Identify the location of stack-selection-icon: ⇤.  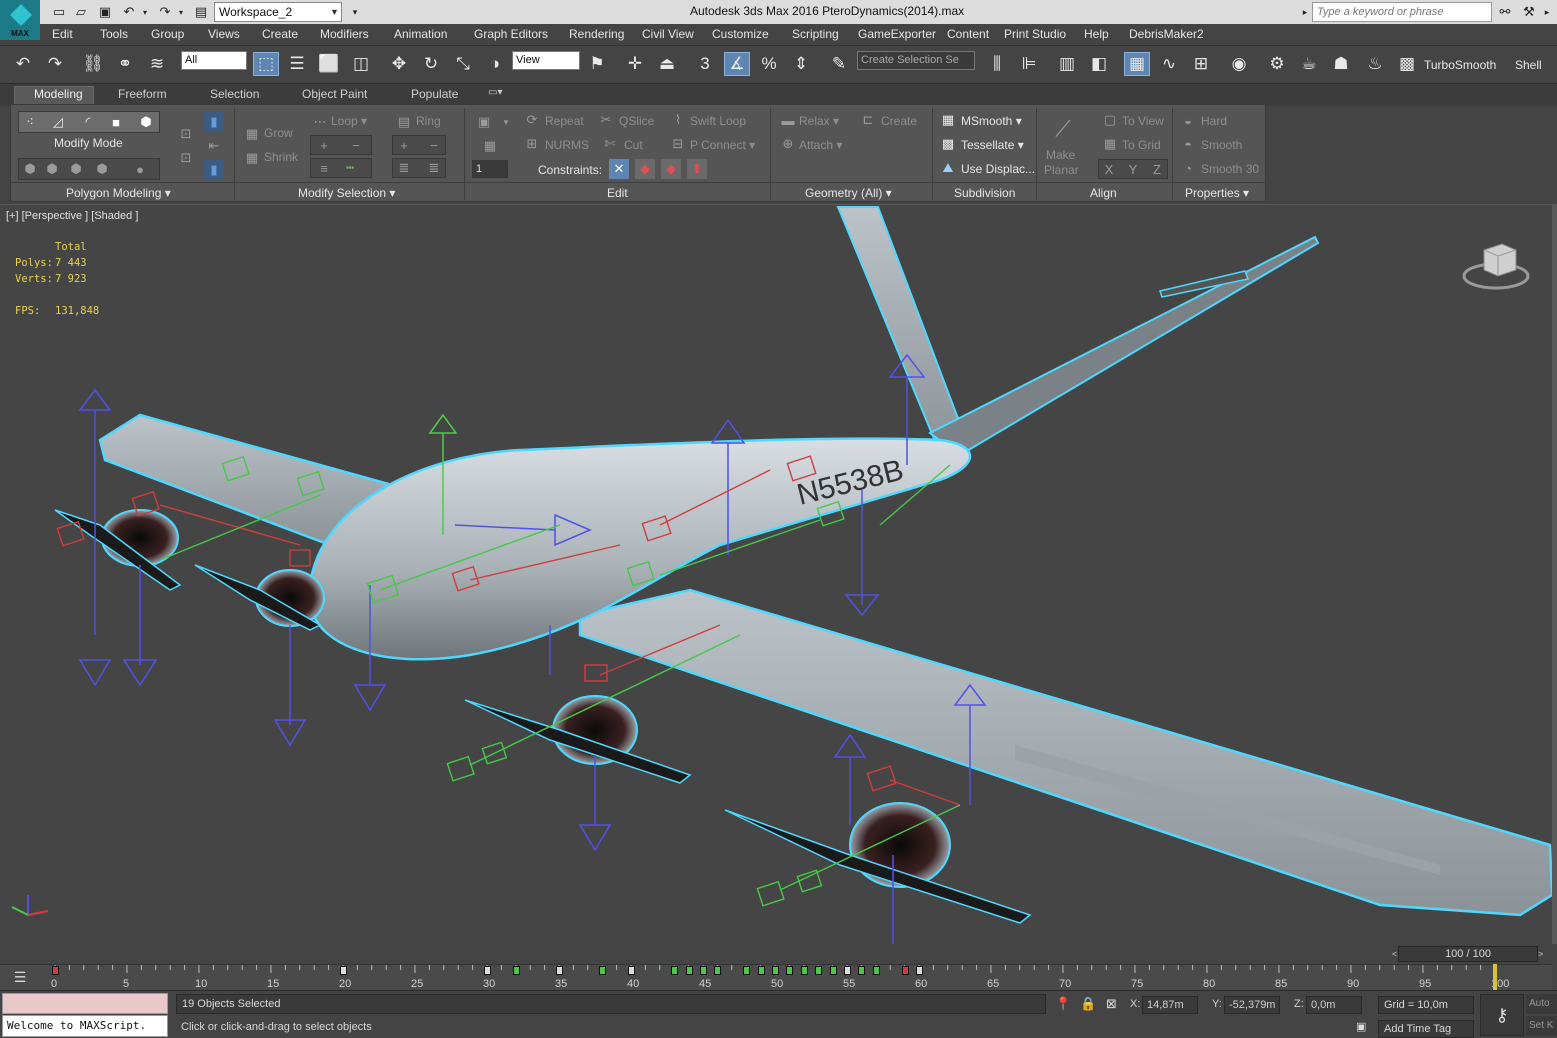
(214, 146).